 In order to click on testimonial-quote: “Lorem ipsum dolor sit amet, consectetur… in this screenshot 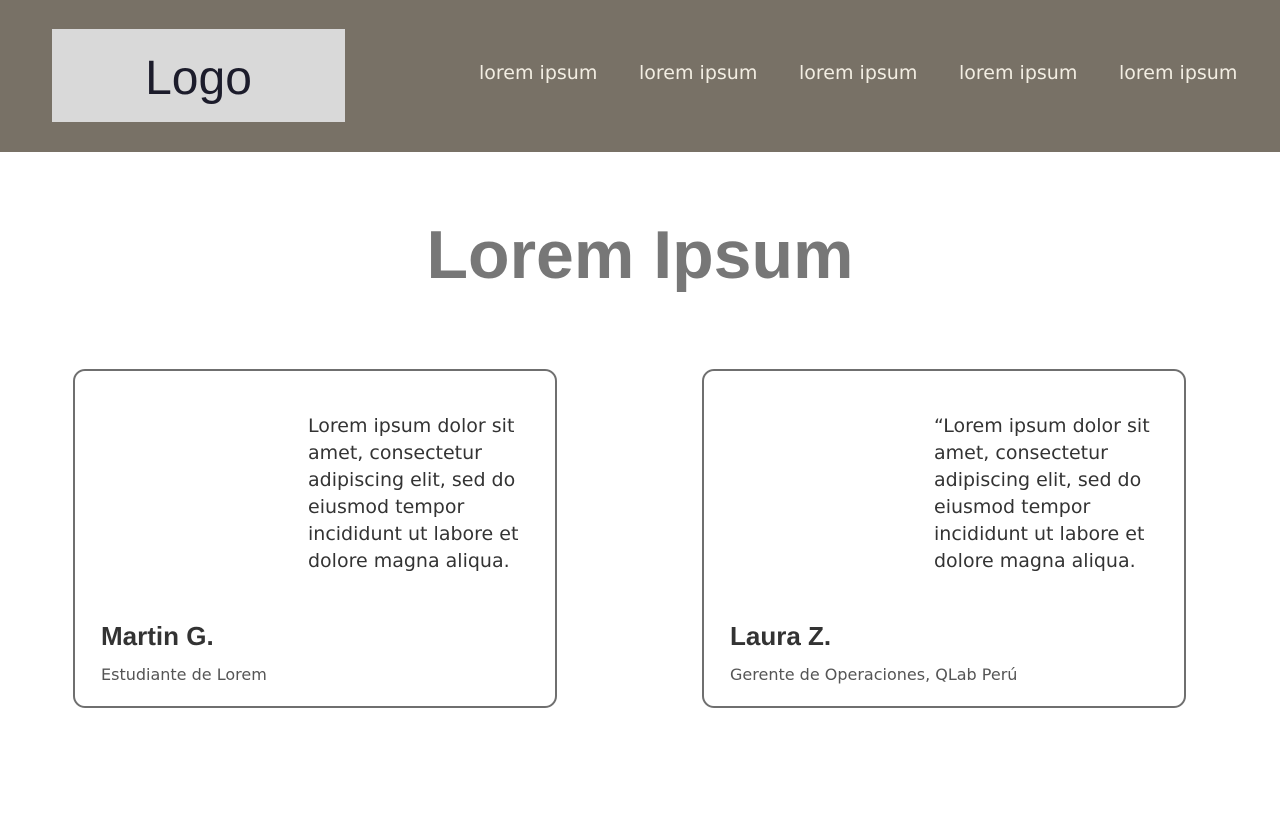, I will do `click(1042, 493)`.